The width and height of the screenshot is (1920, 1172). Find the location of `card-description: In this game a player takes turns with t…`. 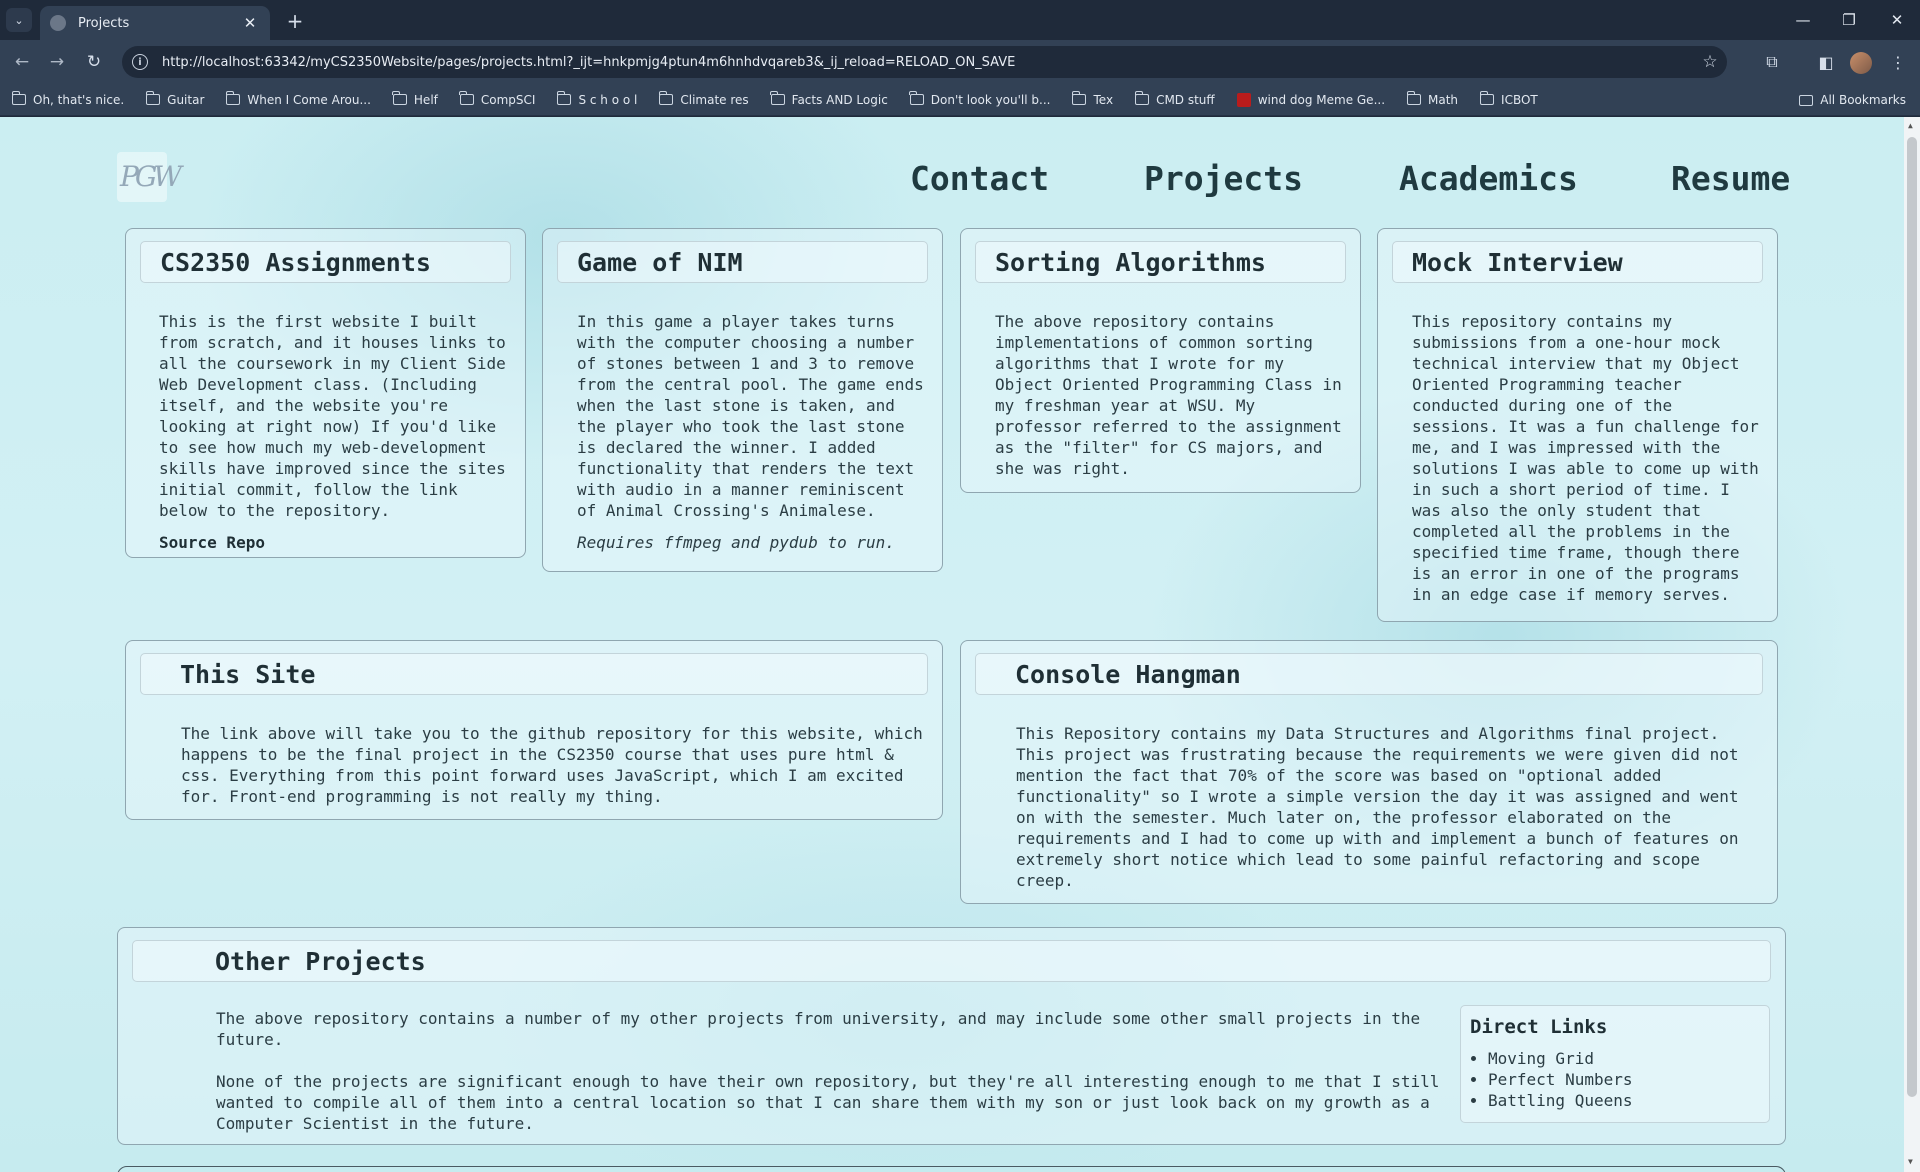

card-description: In this game a player takes turns with t… is located at coordinates (750, 416).